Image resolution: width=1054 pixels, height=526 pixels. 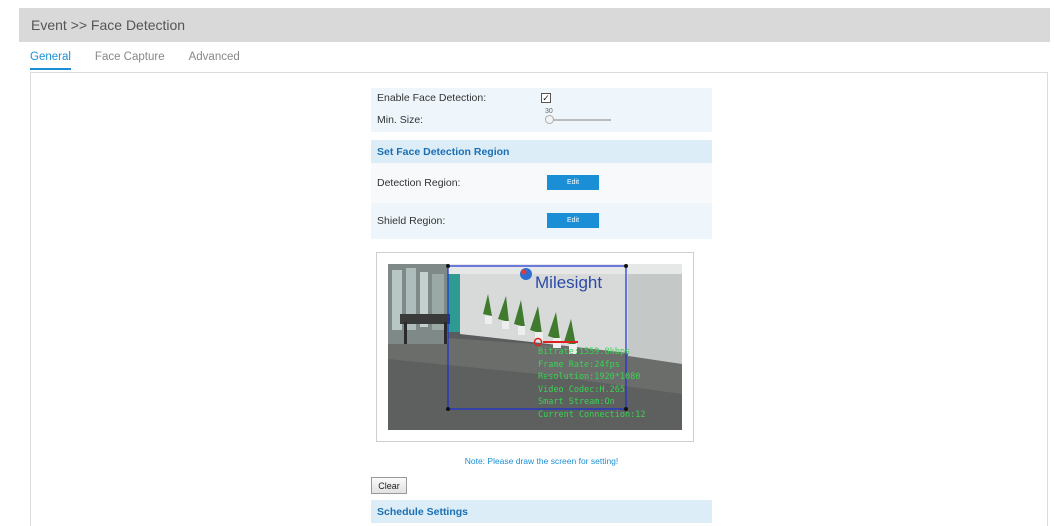 I want to click on slider-track, so click(x=580, y=120).